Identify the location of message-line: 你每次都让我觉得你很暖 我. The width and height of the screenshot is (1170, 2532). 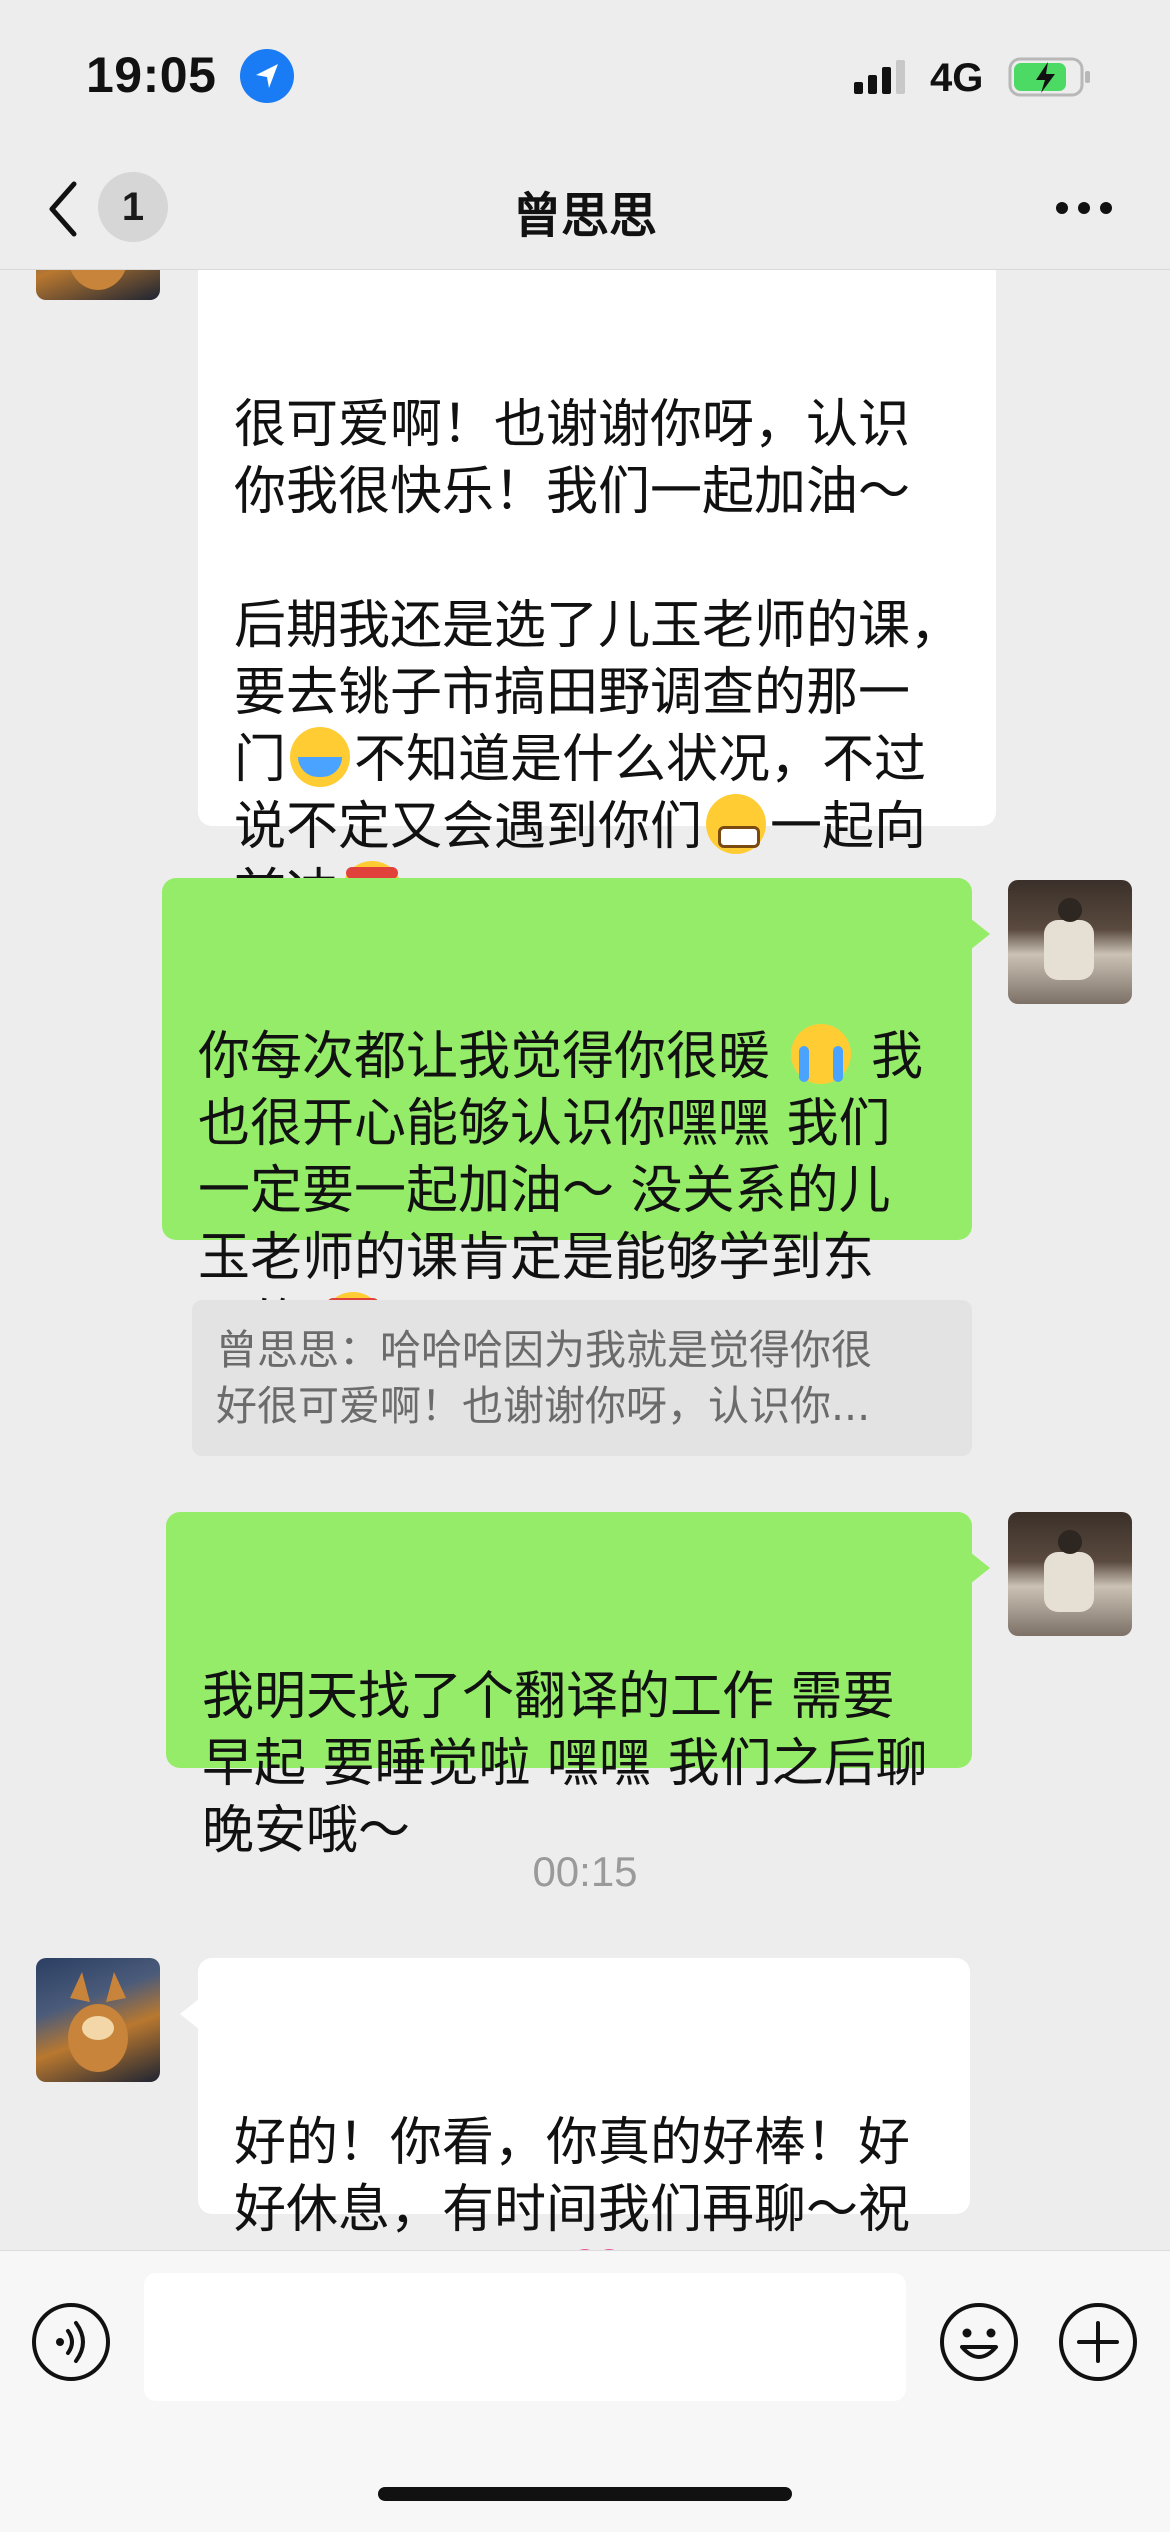
(573, 1057).